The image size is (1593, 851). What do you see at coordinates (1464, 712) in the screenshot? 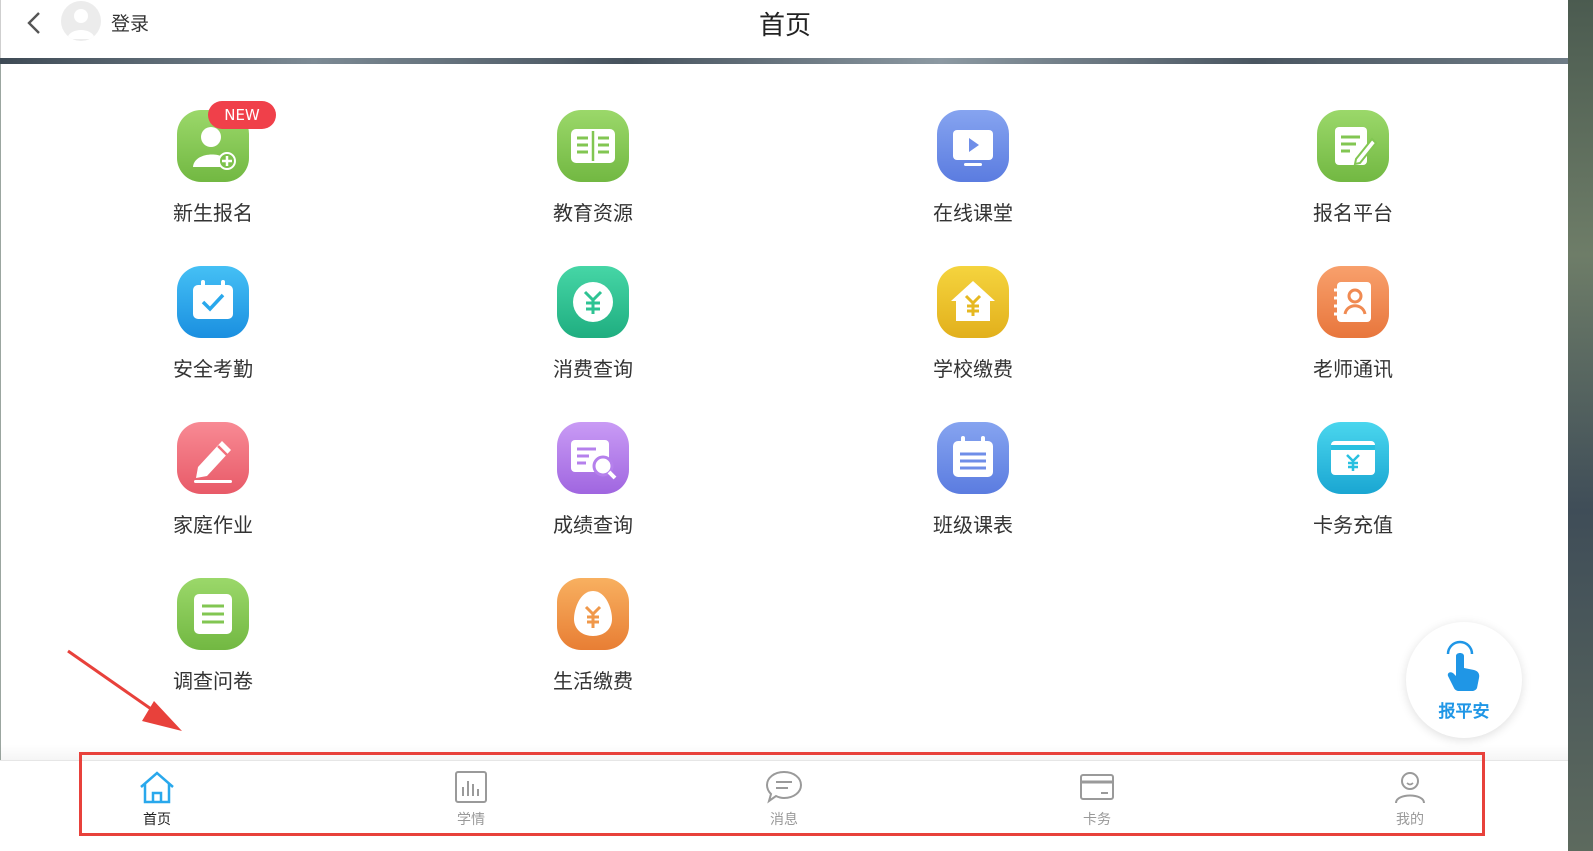
I see `fab-label: 报平安` at bounding box center [1464, 712].